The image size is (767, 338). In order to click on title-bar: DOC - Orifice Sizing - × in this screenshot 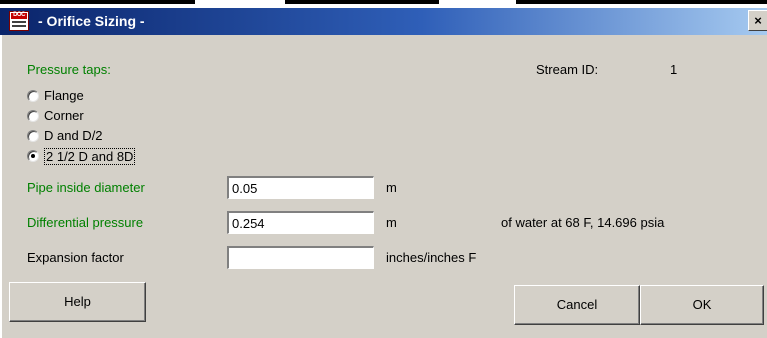, I will do `click(383, 21)`.